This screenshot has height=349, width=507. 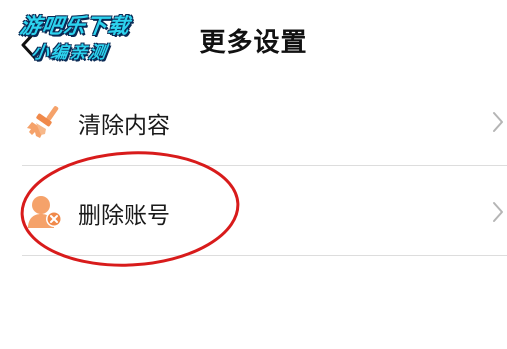 What do you see at coordinates (124, 126) in the screenshot?
I see `settings-item-label: 清除内容` at bounding box center [124, 126].